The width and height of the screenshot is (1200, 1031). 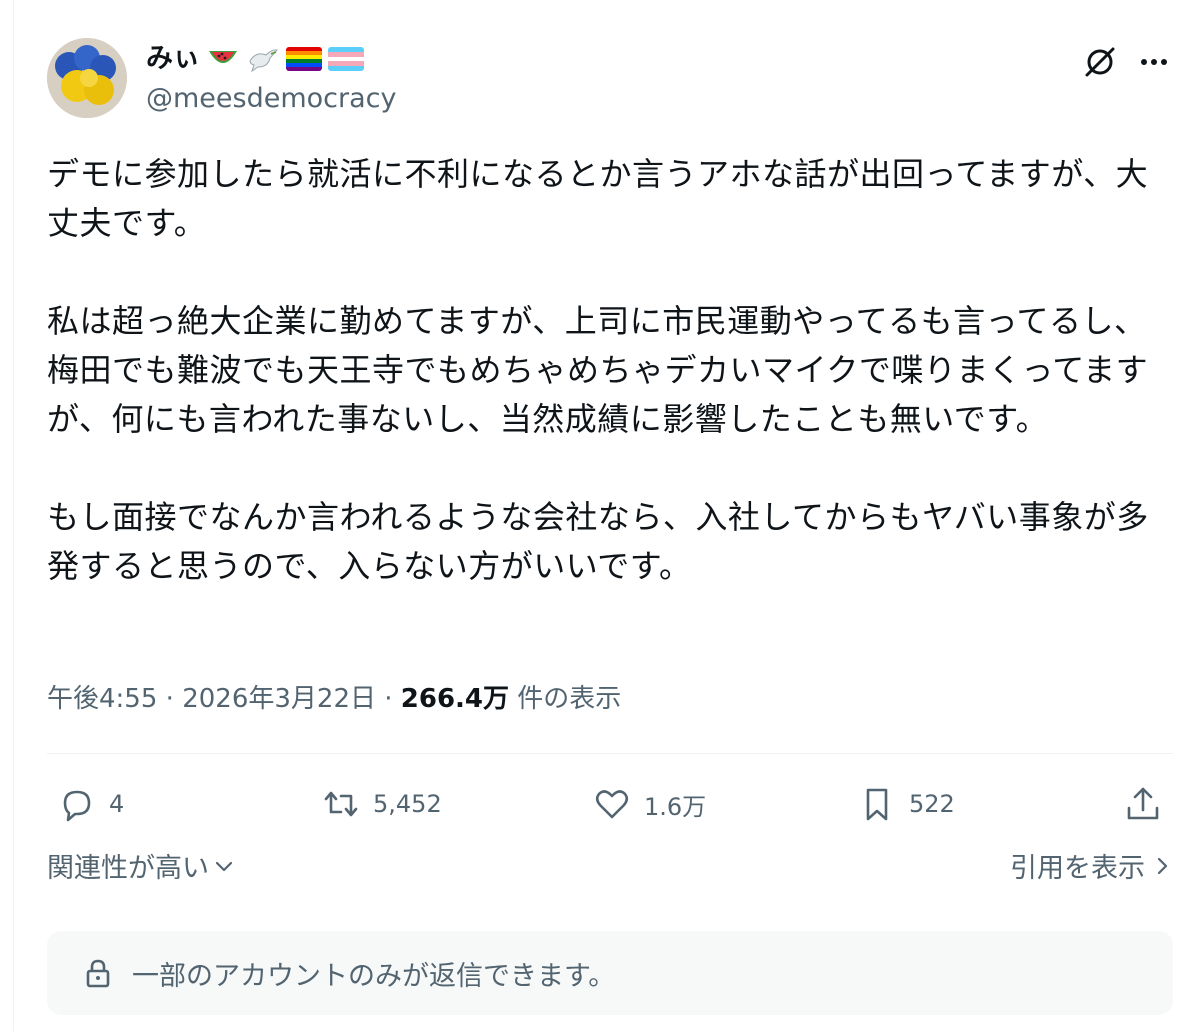 I want to click on lock-icon, so click(x=98, y=973).